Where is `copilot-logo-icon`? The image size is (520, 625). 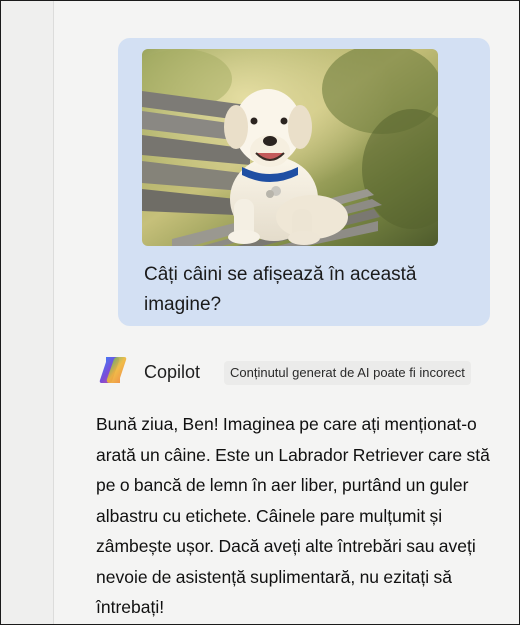
copilot-logo-icon is located at coordinates (113, 370).